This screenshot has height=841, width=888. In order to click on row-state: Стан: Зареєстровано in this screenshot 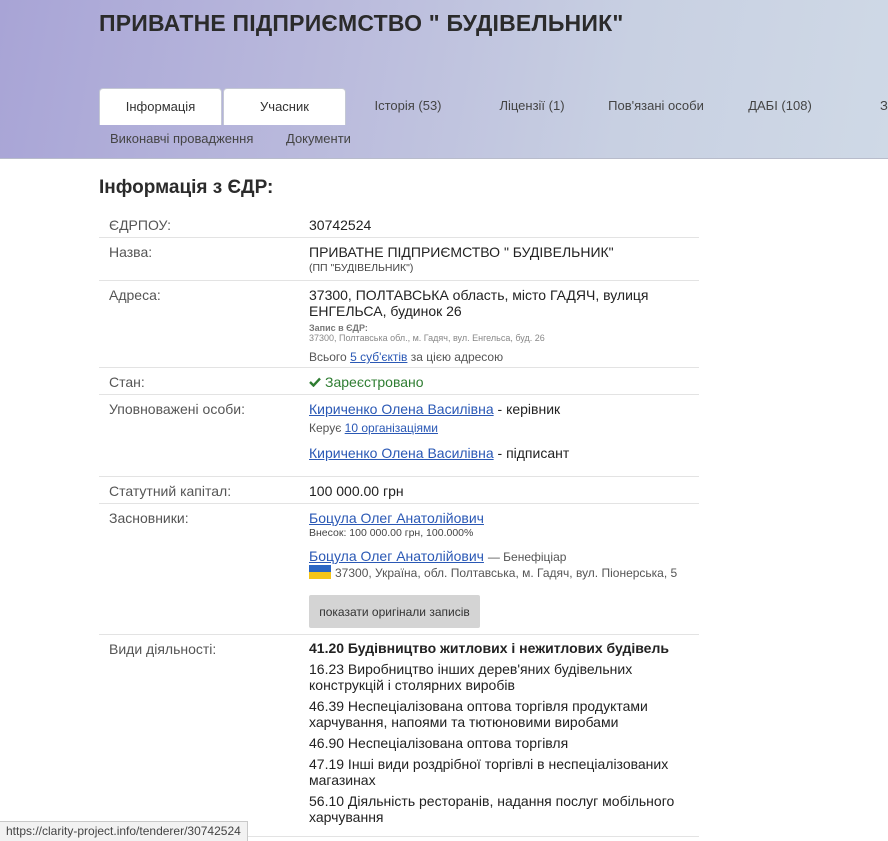, I will do `click(399, 381)`.